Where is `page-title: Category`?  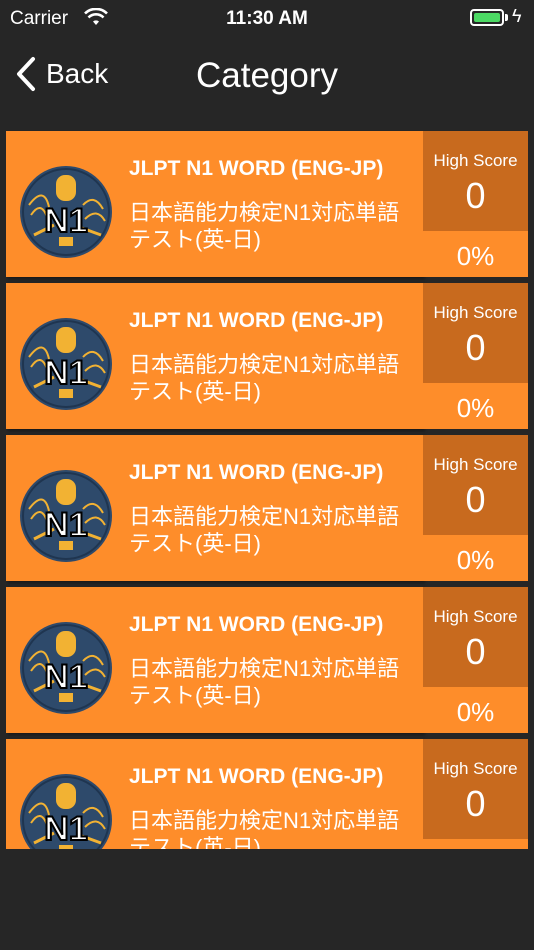 page-title: Category is located at coordinates (267, 75).